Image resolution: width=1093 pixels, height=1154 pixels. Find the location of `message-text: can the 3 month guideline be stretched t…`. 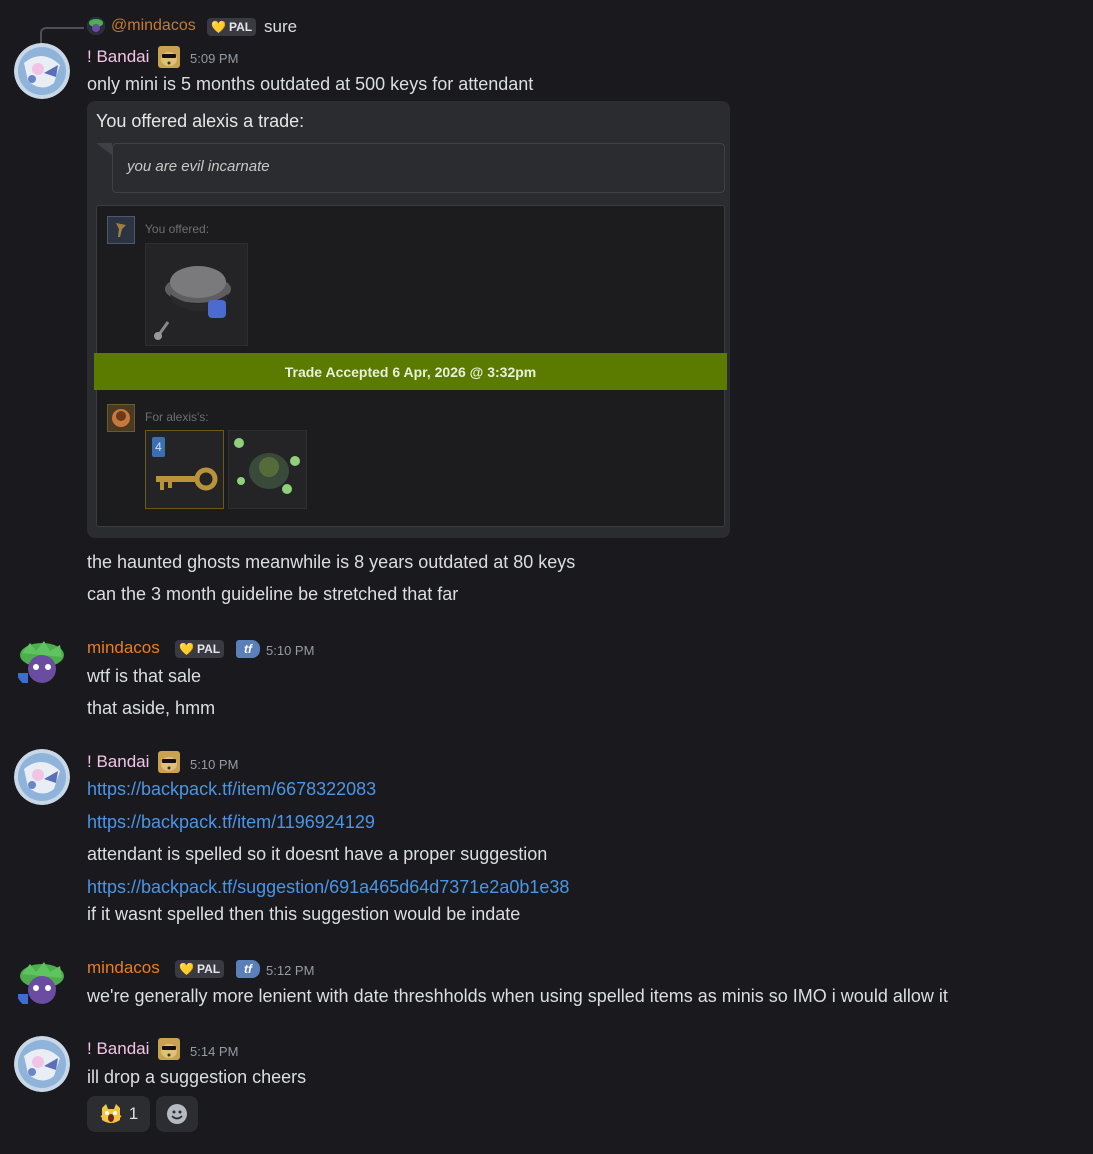

message-text: can the 3 month guideline be stretched t… is located at coordinates (273, 594).